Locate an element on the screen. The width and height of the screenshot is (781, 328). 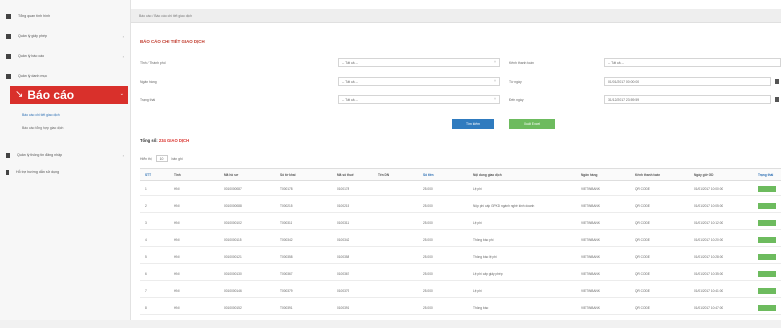
column-header: Ngày giờ GD is located at coordinates (703, 175).